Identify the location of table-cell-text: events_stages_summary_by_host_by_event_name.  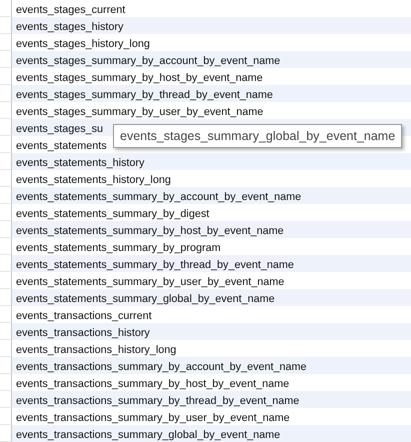
(139, 78).